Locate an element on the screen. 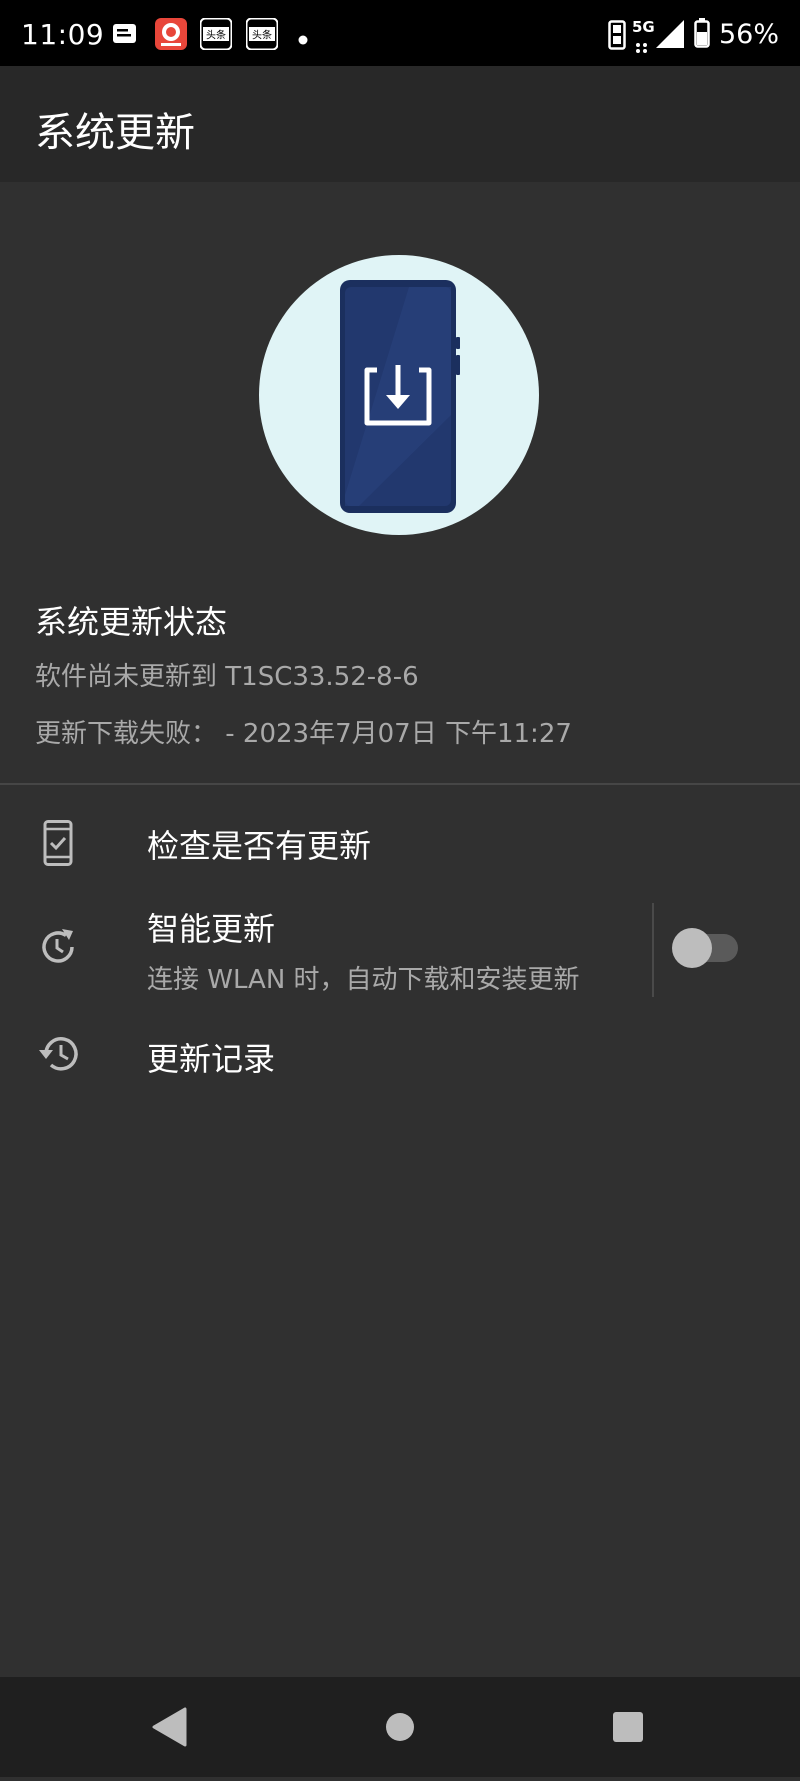 The width and height of the screenshot is (800, 1781). dot-icon is located at coordinates (303, 39).